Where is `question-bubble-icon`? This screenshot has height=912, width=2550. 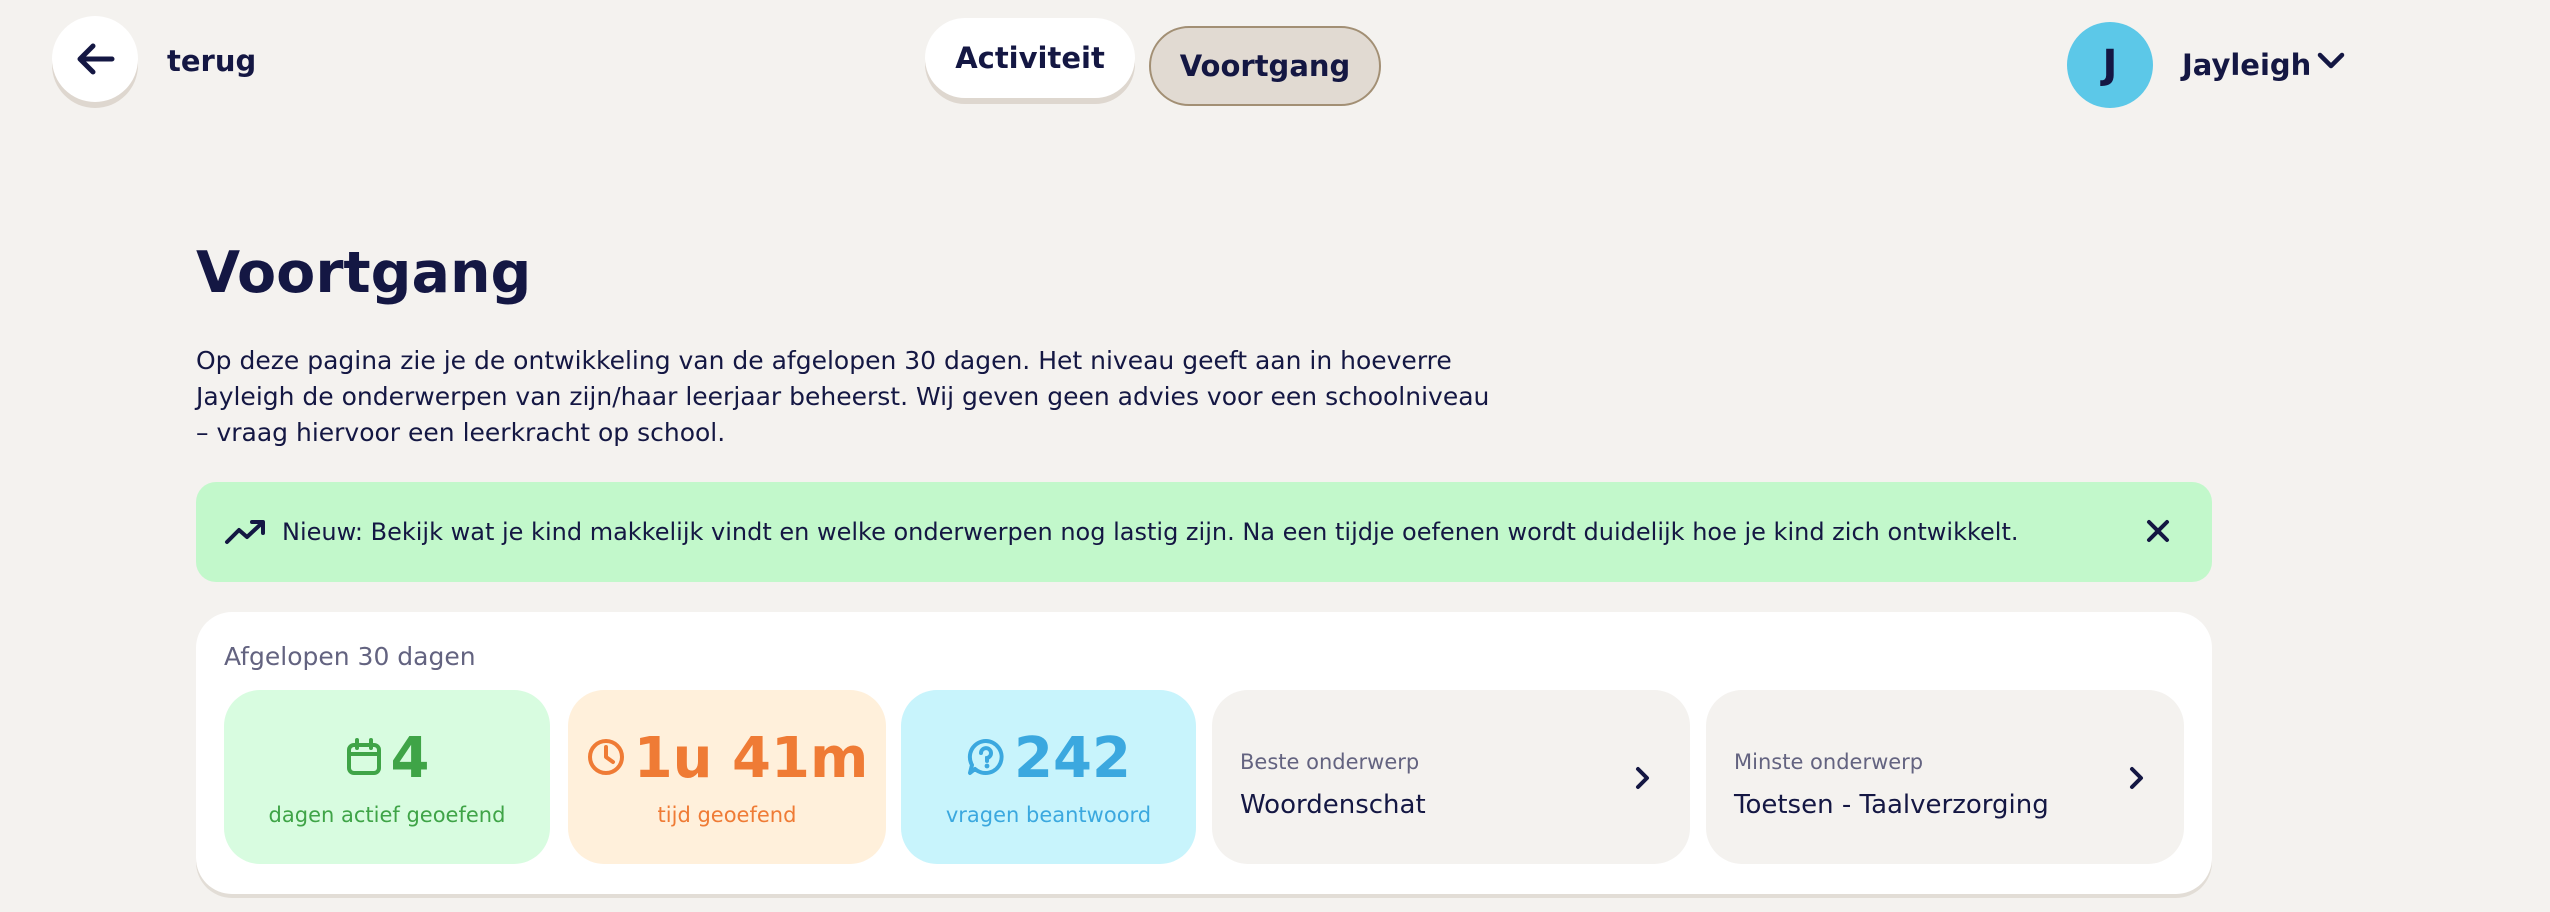
question-bubble-icon is located at coordinates (986, 759).